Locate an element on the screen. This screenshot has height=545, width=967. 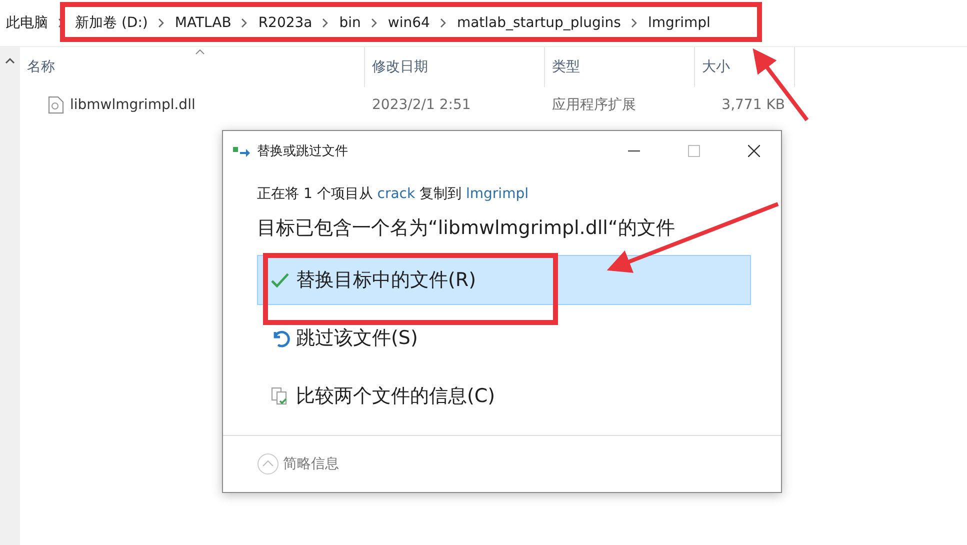
breadcrumb-item: bin is located at coordinates (350, 23).